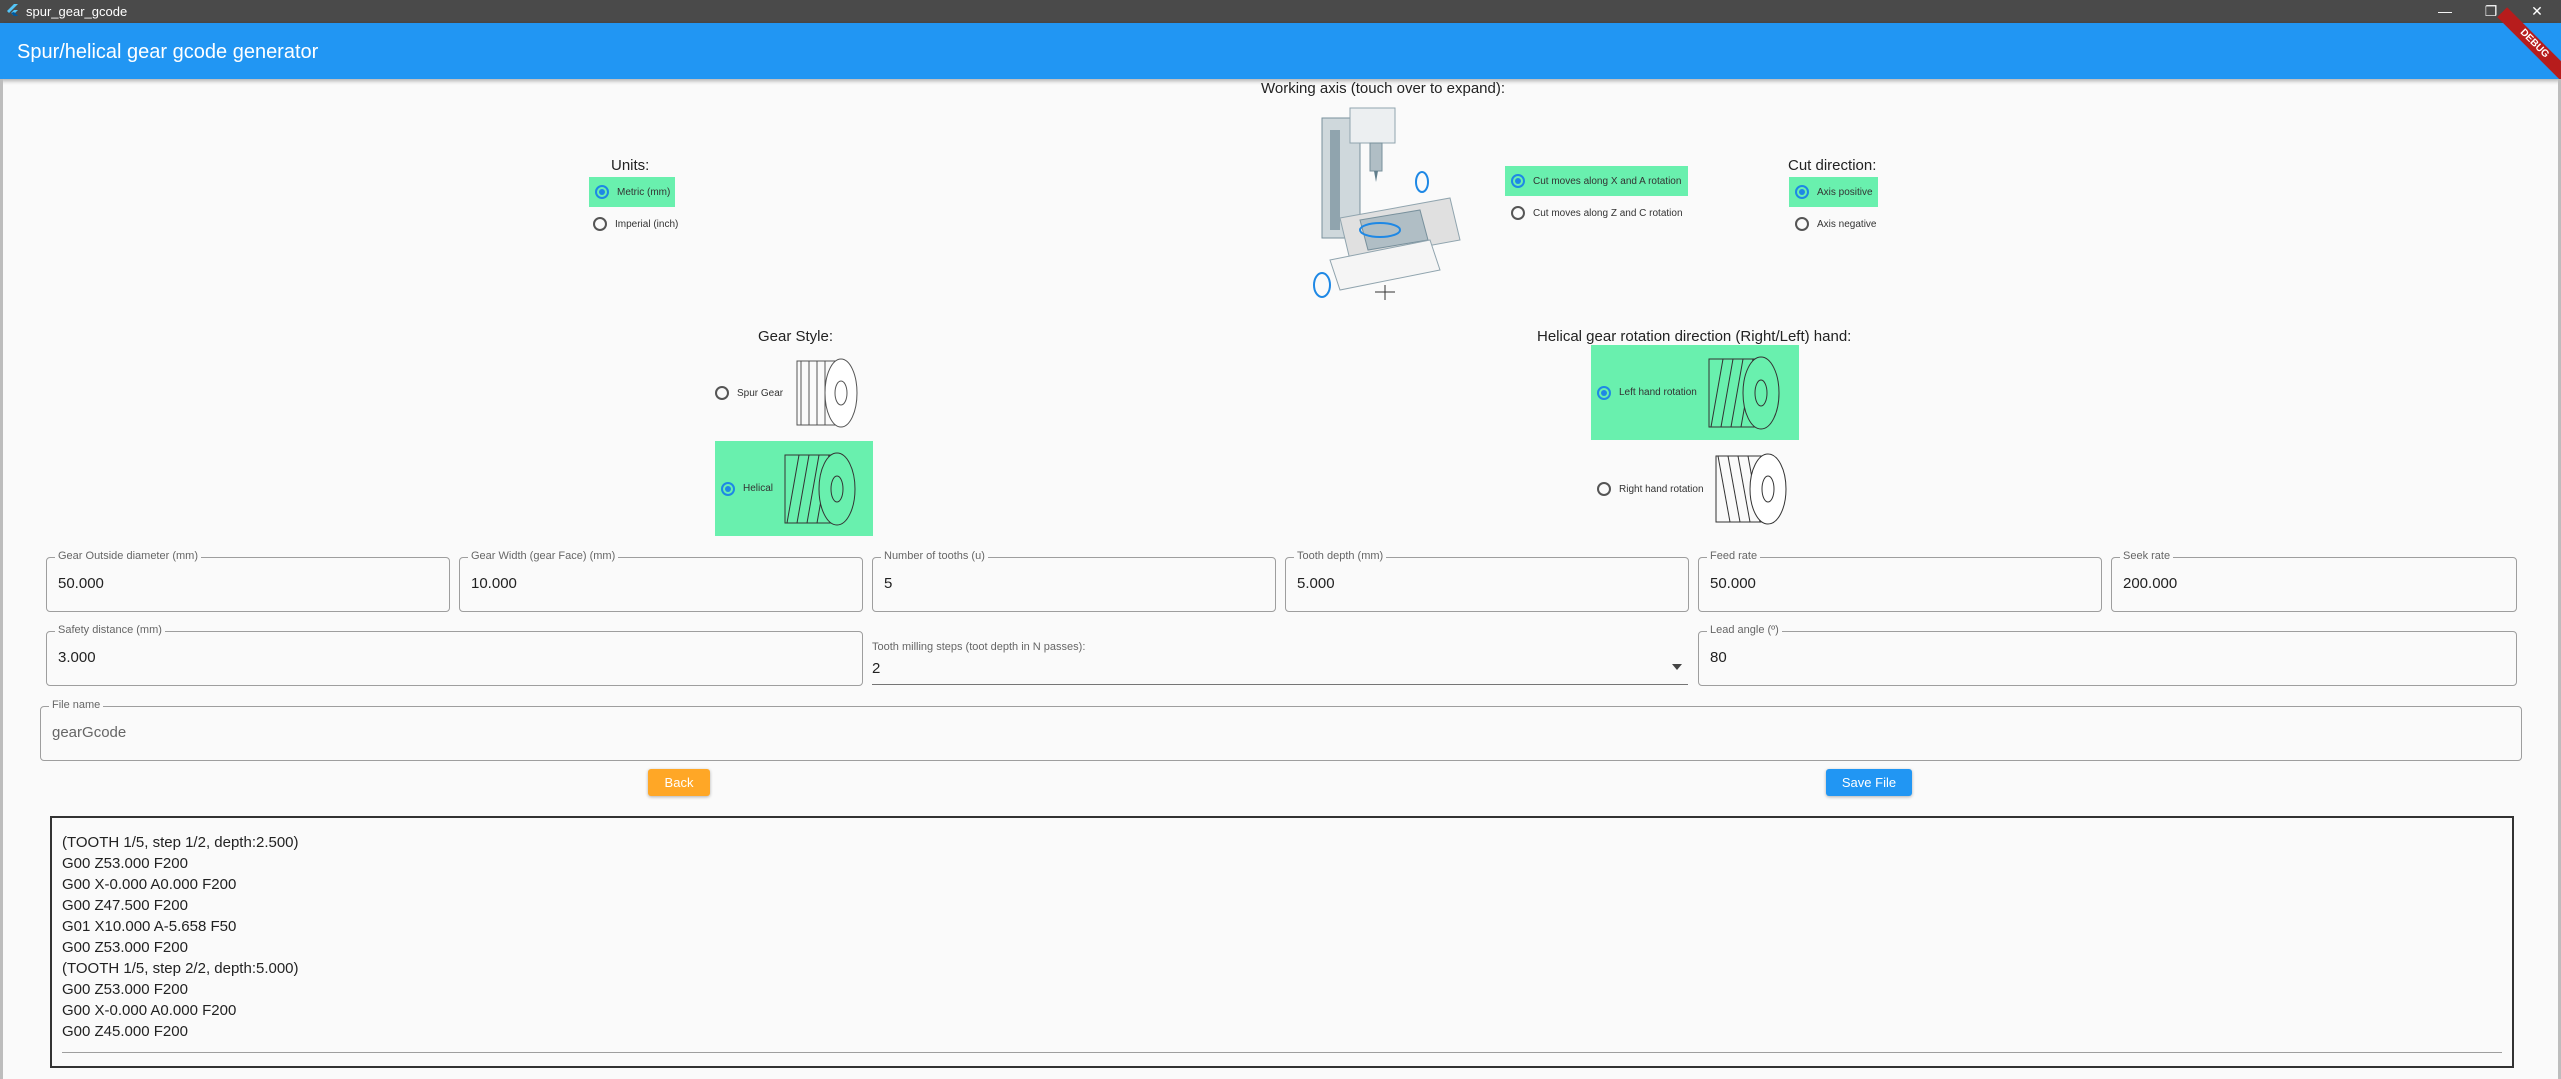  Describe the element at coordinates (1847, 224) in the screenshot. I see `cut-negative-label: Axis negative` at that location.